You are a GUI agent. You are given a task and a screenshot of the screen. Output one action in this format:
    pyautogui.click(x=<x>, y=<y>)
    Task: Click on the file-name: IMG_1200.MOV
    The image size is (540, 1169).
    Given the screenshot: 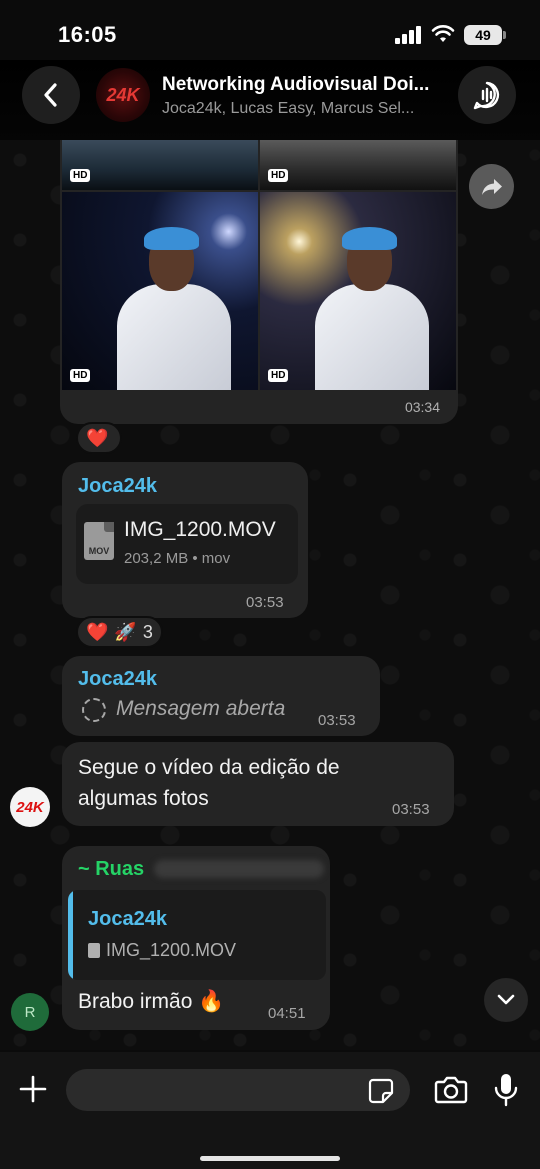 What is the action you would take?
    pyautogui.click(x=200, y=529)
    